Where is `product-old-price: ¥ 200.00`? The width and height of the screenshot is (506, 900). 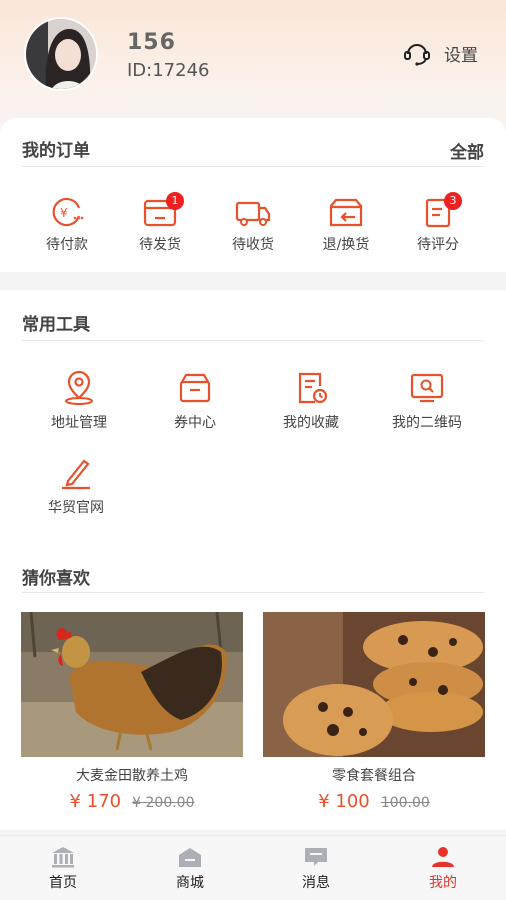 product-old-price: ¥ 200.00 is located at coordinates (163, 803).